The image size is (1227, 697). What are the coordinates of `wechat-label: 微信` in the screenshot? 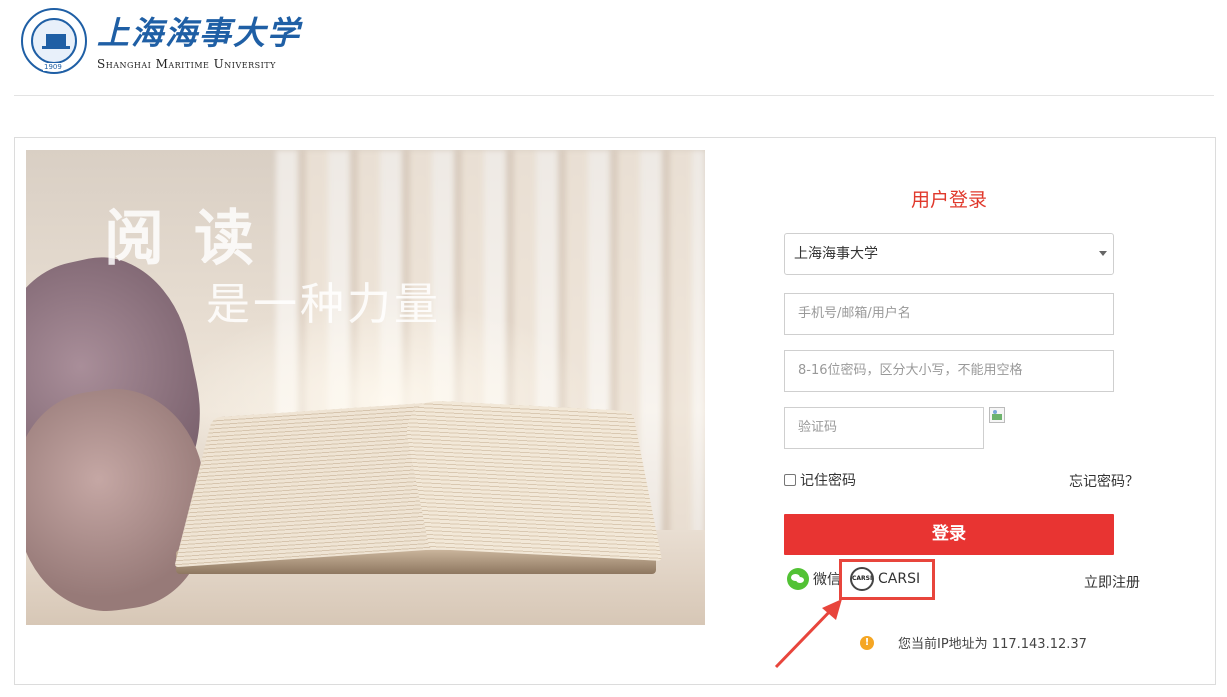 It's located at (827, 579).